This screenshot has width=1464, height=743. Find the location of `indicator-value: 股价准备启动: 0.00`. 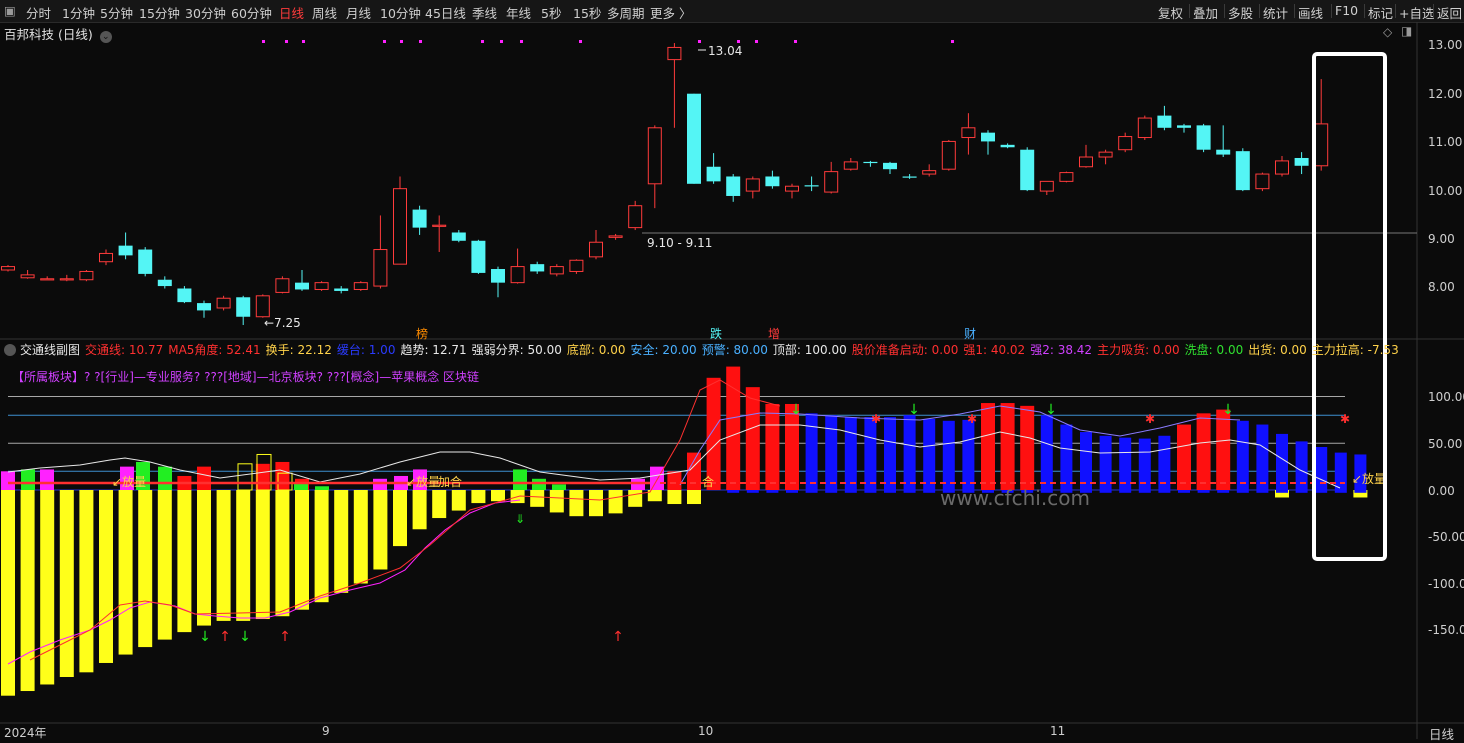

indicator-value: 股价准备启动: 0.00 is located at coordinates (905, 350).